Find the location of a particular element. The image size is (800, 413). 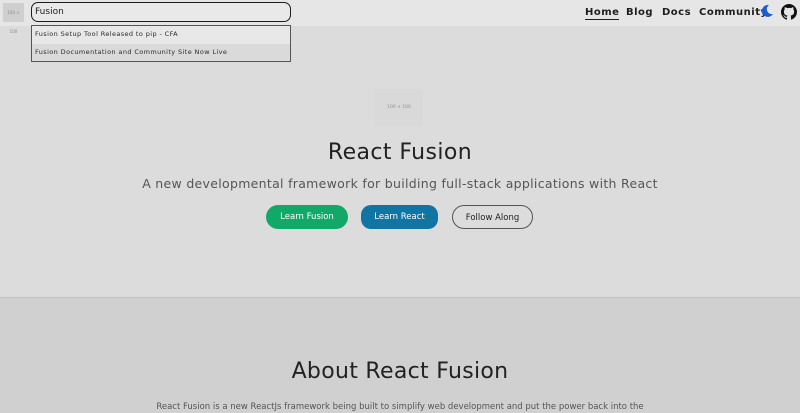

about-title: About React Fusion is located at coordinates (400, 371).